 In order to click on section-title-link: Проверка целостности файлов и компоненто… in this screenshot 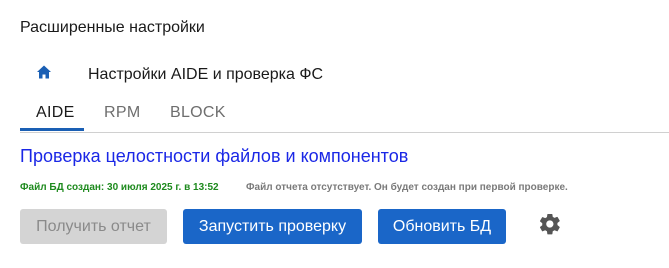, I will do `click(214, 156)`.